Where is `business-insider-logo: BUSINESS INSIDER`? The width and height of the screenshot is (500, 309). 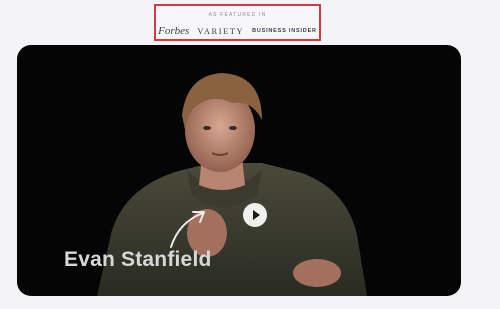
business-insider-logo: BUSINESS INSIDER is located at coordinates (284, 31).